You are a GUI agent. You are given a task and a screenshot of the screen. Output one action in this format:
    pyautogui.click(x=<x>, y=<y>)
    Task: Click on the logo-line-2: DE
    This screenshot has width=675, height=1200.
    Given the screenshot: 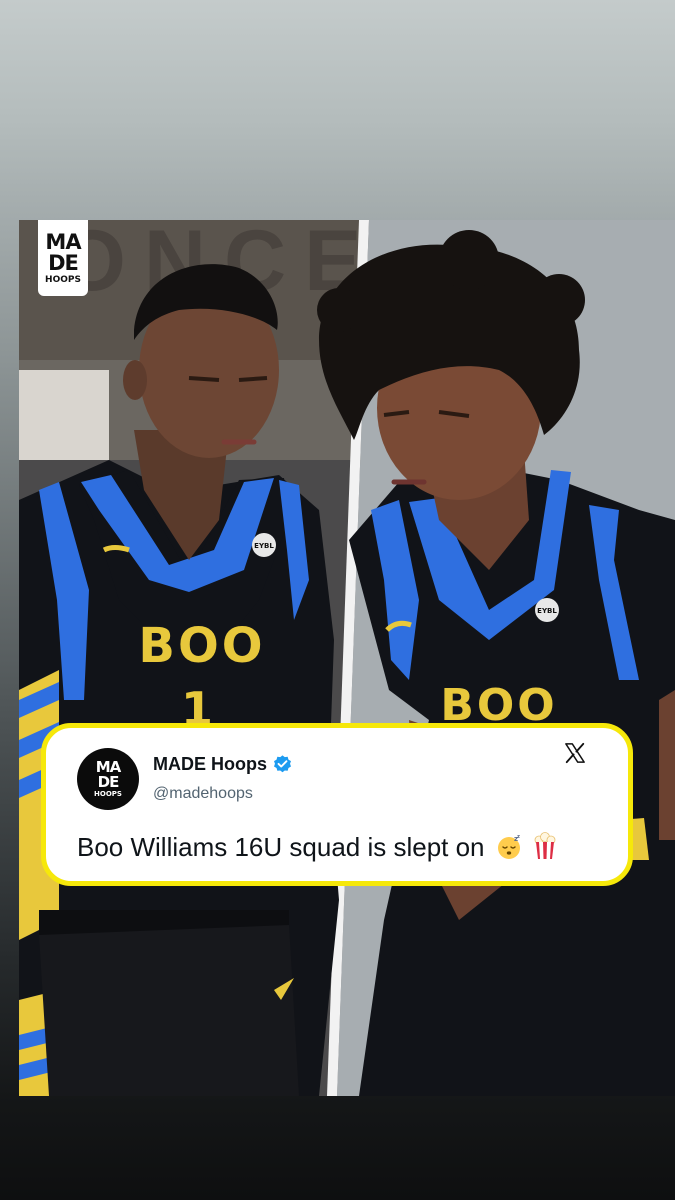 What is the action you would take?
    pyautogui.click(x=63, y=262)
    